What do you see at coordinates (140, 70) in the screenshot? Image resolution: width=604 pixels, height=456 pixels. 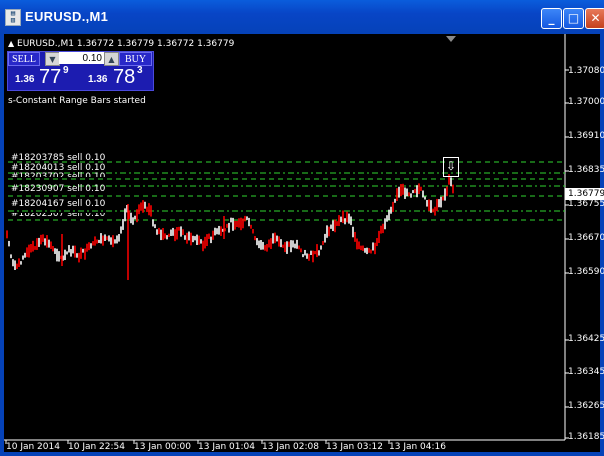 I see `buy-price-sup: 3` at bounding box center [140, 70].